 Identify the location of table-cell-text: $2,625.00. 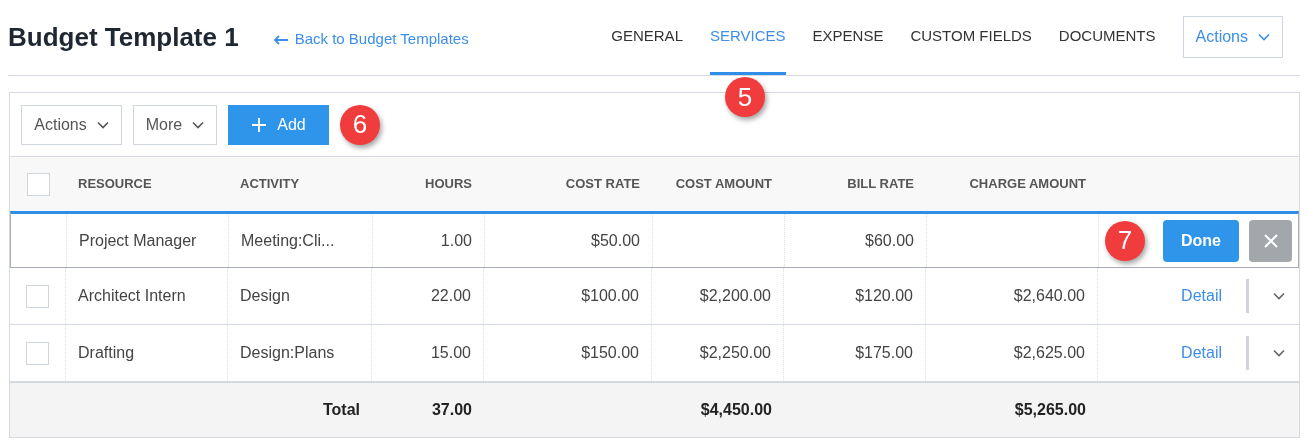
(1049, 353).